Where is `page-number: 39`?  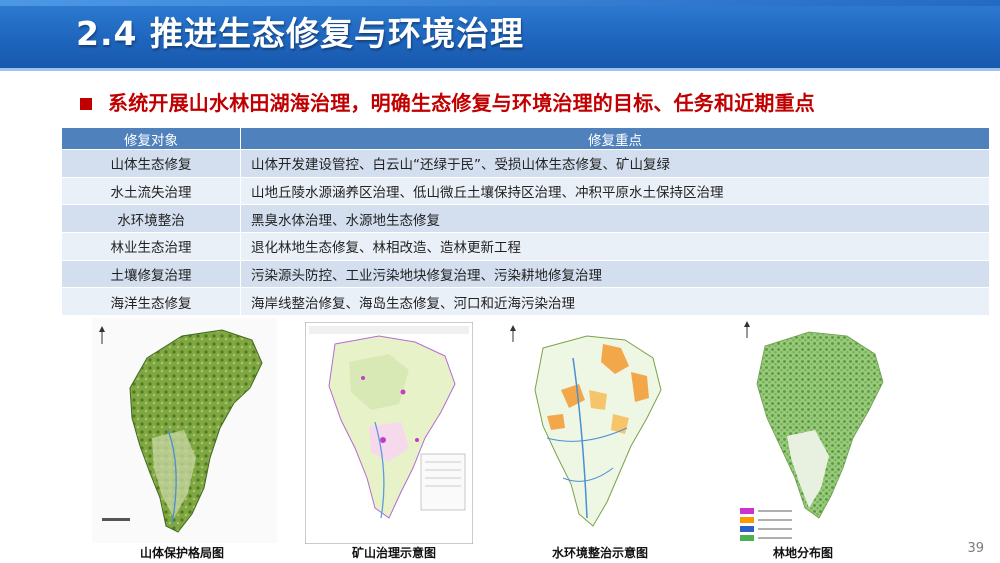 page-number: 39 is located at coordinates (975, 548).